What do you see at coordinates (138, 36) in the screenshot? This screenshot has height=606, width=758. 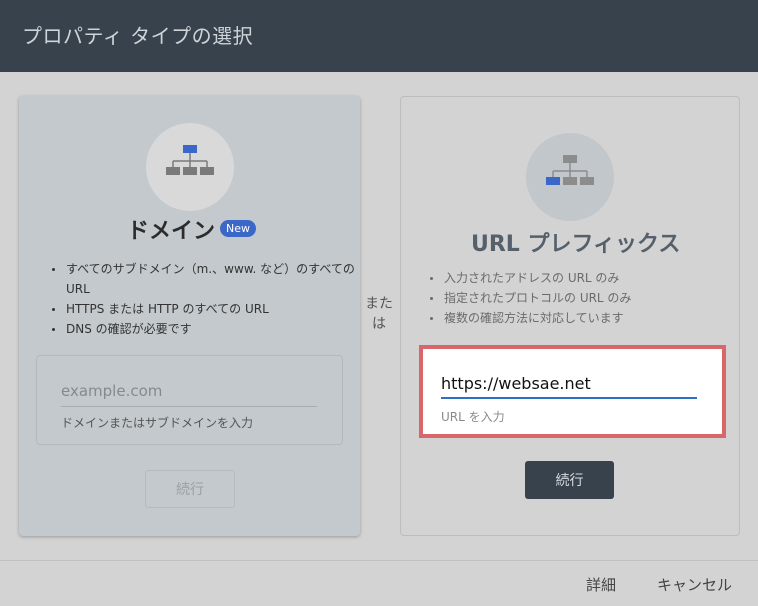 I see `dialog-title: プロパティ タイプの選択` at bounding box center [138, 36].